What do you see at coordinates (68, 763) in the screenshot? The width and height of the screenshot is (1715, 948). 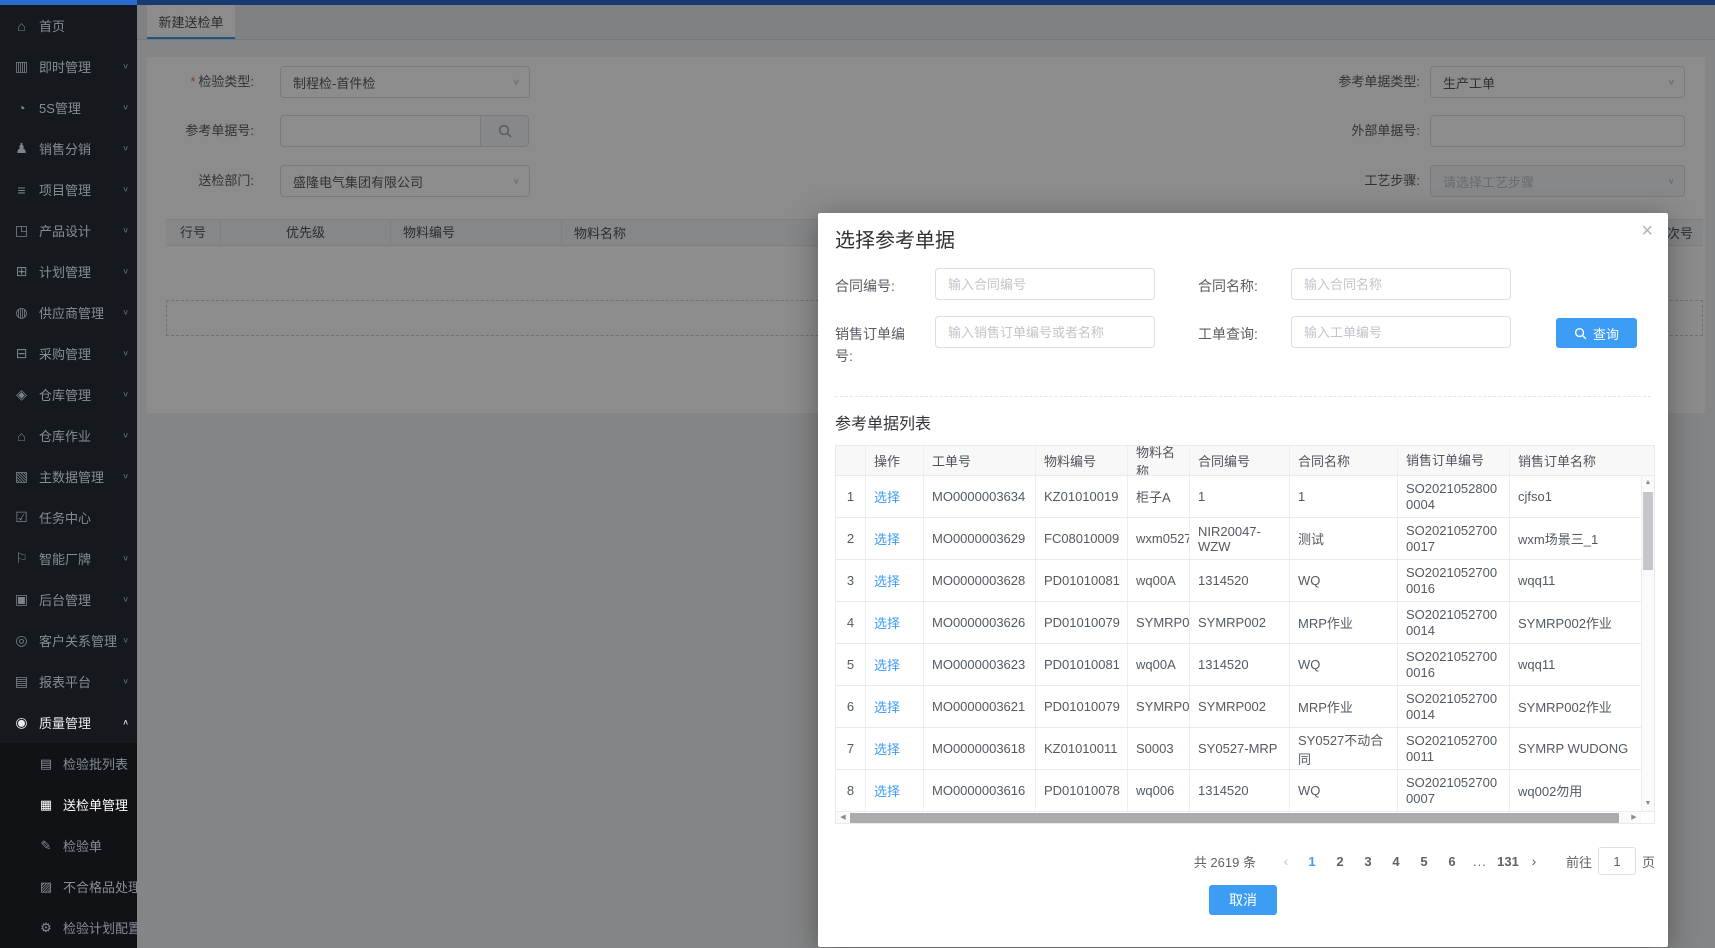 I see `sidebar-subitem-inspection-batch-list: ▤ 检验批列表` at bounding box center [68, 763].